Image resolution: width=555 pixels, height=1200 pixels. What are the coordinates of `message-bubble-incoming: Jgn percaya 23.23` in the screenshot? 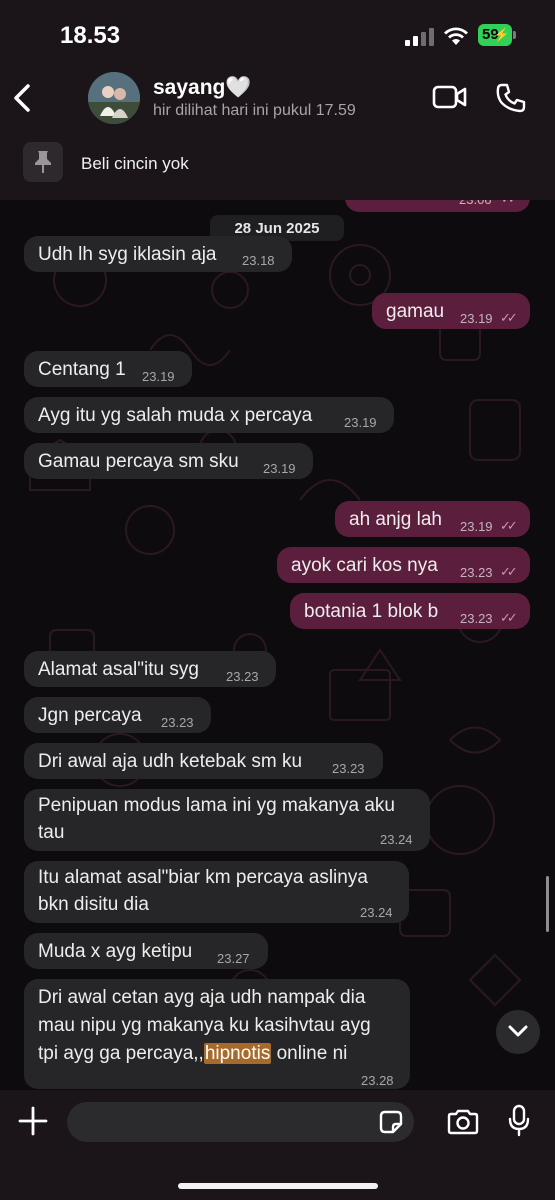 It's located at (117, 715).